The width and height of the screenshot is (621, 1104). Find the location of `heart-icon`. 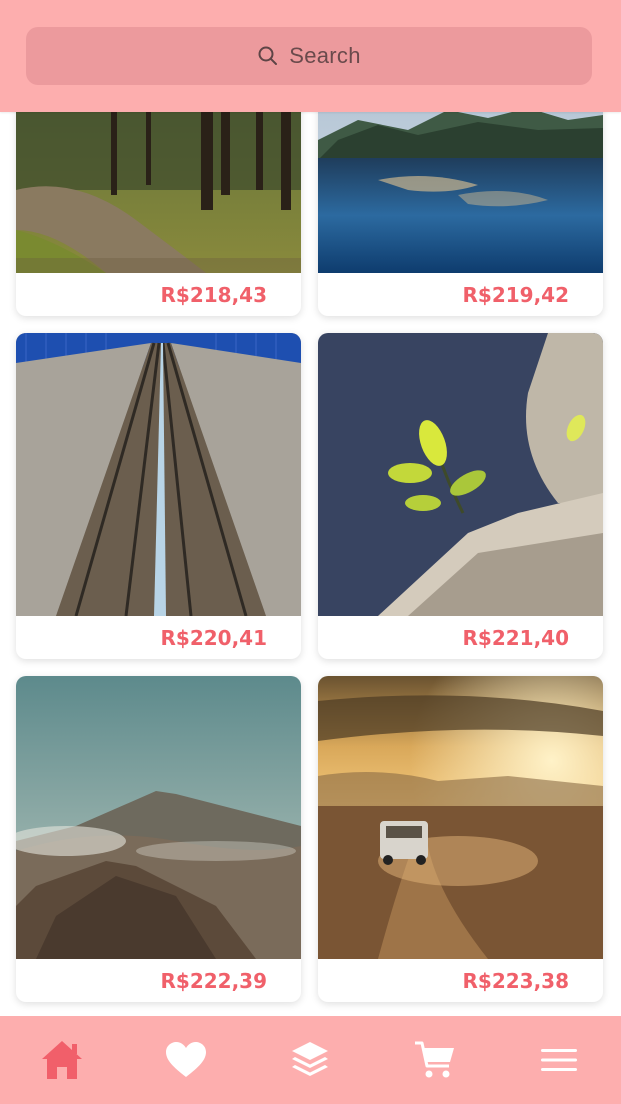

heart-icon is located at coordinates (186, 1059).